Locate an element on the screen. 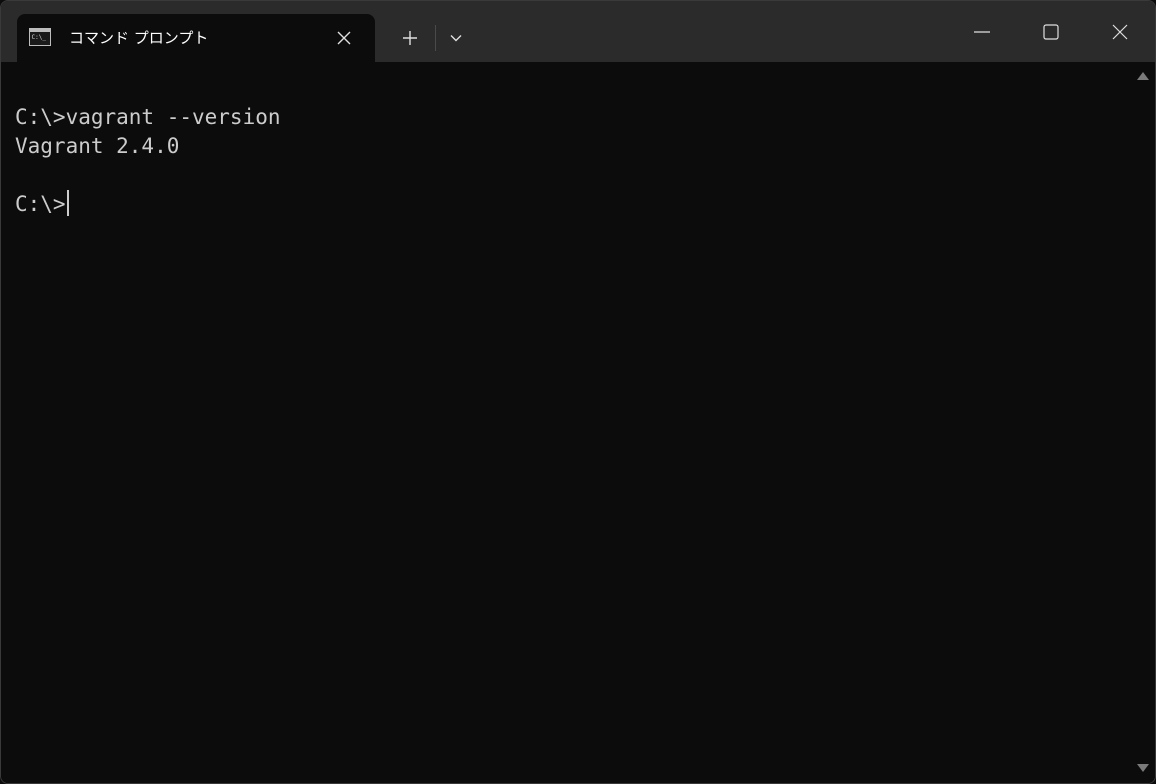 The width and height of the screenshot is (1156, 784). console-icon: C:\_ is located at coordinates (40, 37).